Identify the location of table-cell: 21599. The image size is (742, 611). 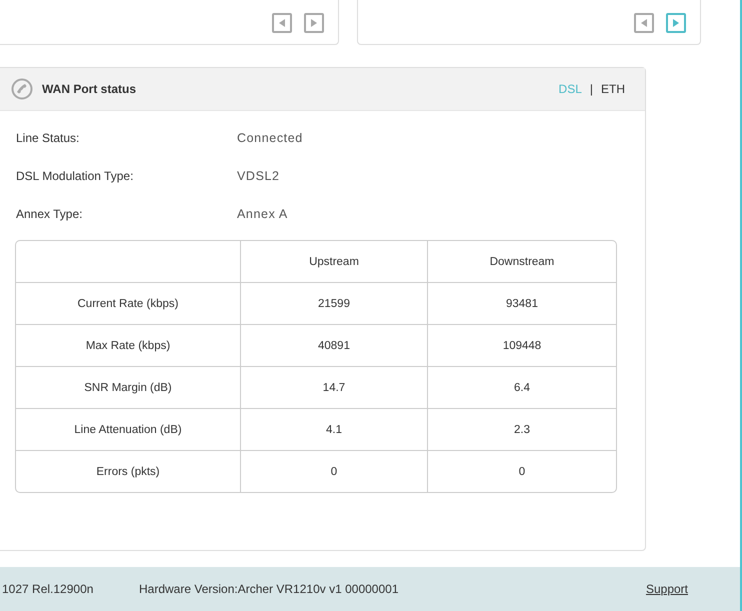
(334, 303).